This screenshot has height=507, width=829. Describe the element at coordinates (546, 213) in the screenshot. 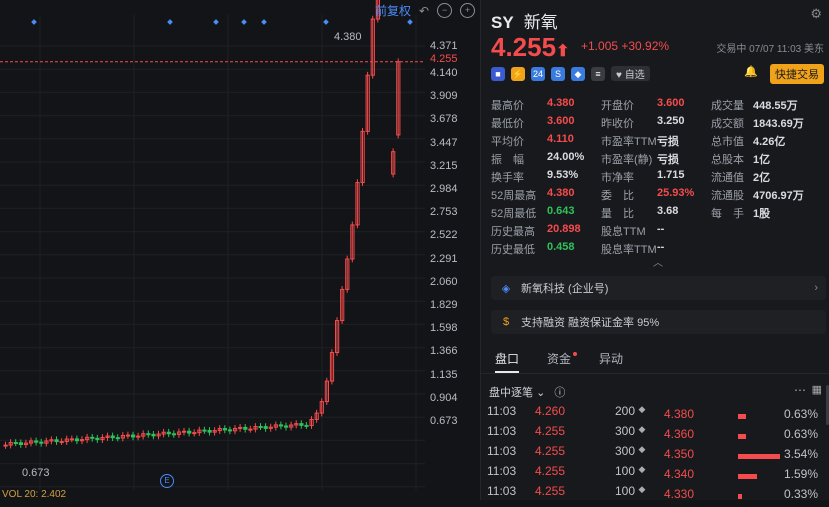

I see `stat-cell: 52周最低 0.643` at that location.